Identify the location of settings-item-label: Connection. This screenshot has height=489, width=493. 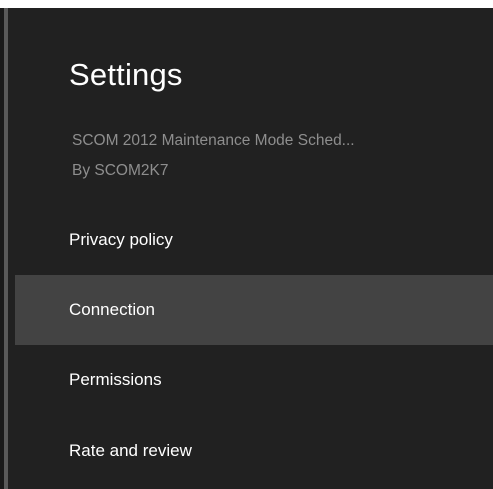
(112, 309).